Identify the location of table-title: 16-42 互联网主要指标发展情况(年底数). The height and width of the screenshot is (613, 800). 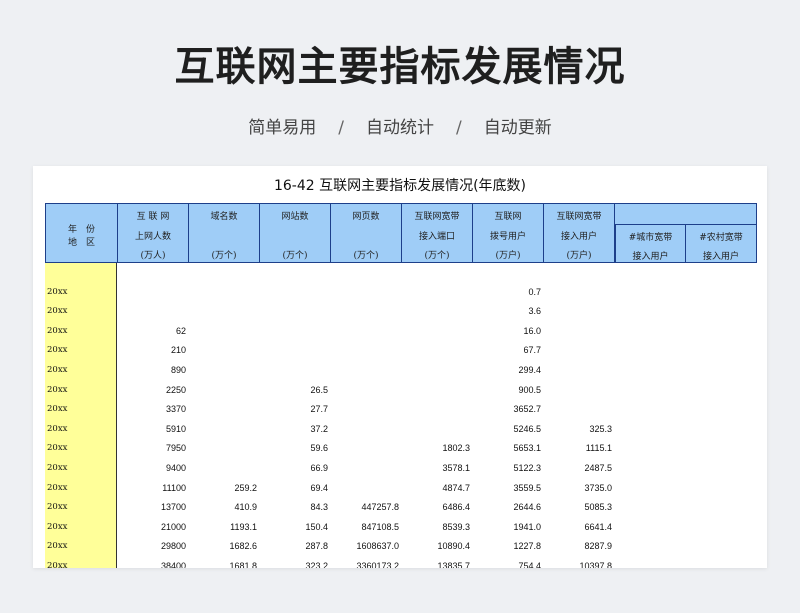
(400, 186).